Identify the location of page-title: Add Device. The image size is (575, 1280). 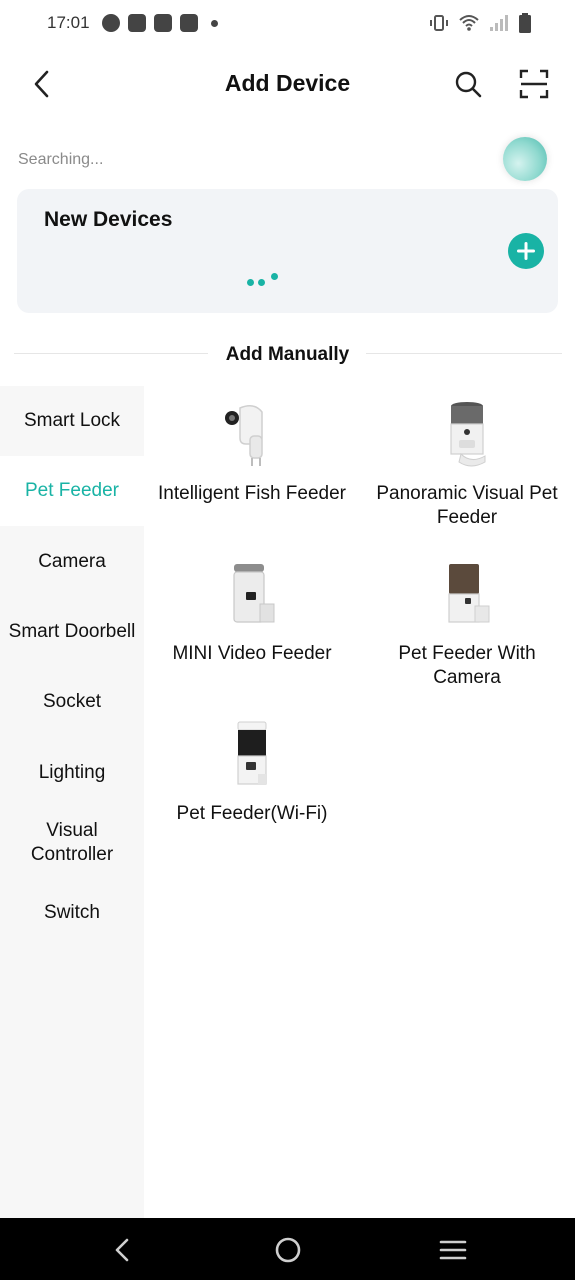
(287, 83).